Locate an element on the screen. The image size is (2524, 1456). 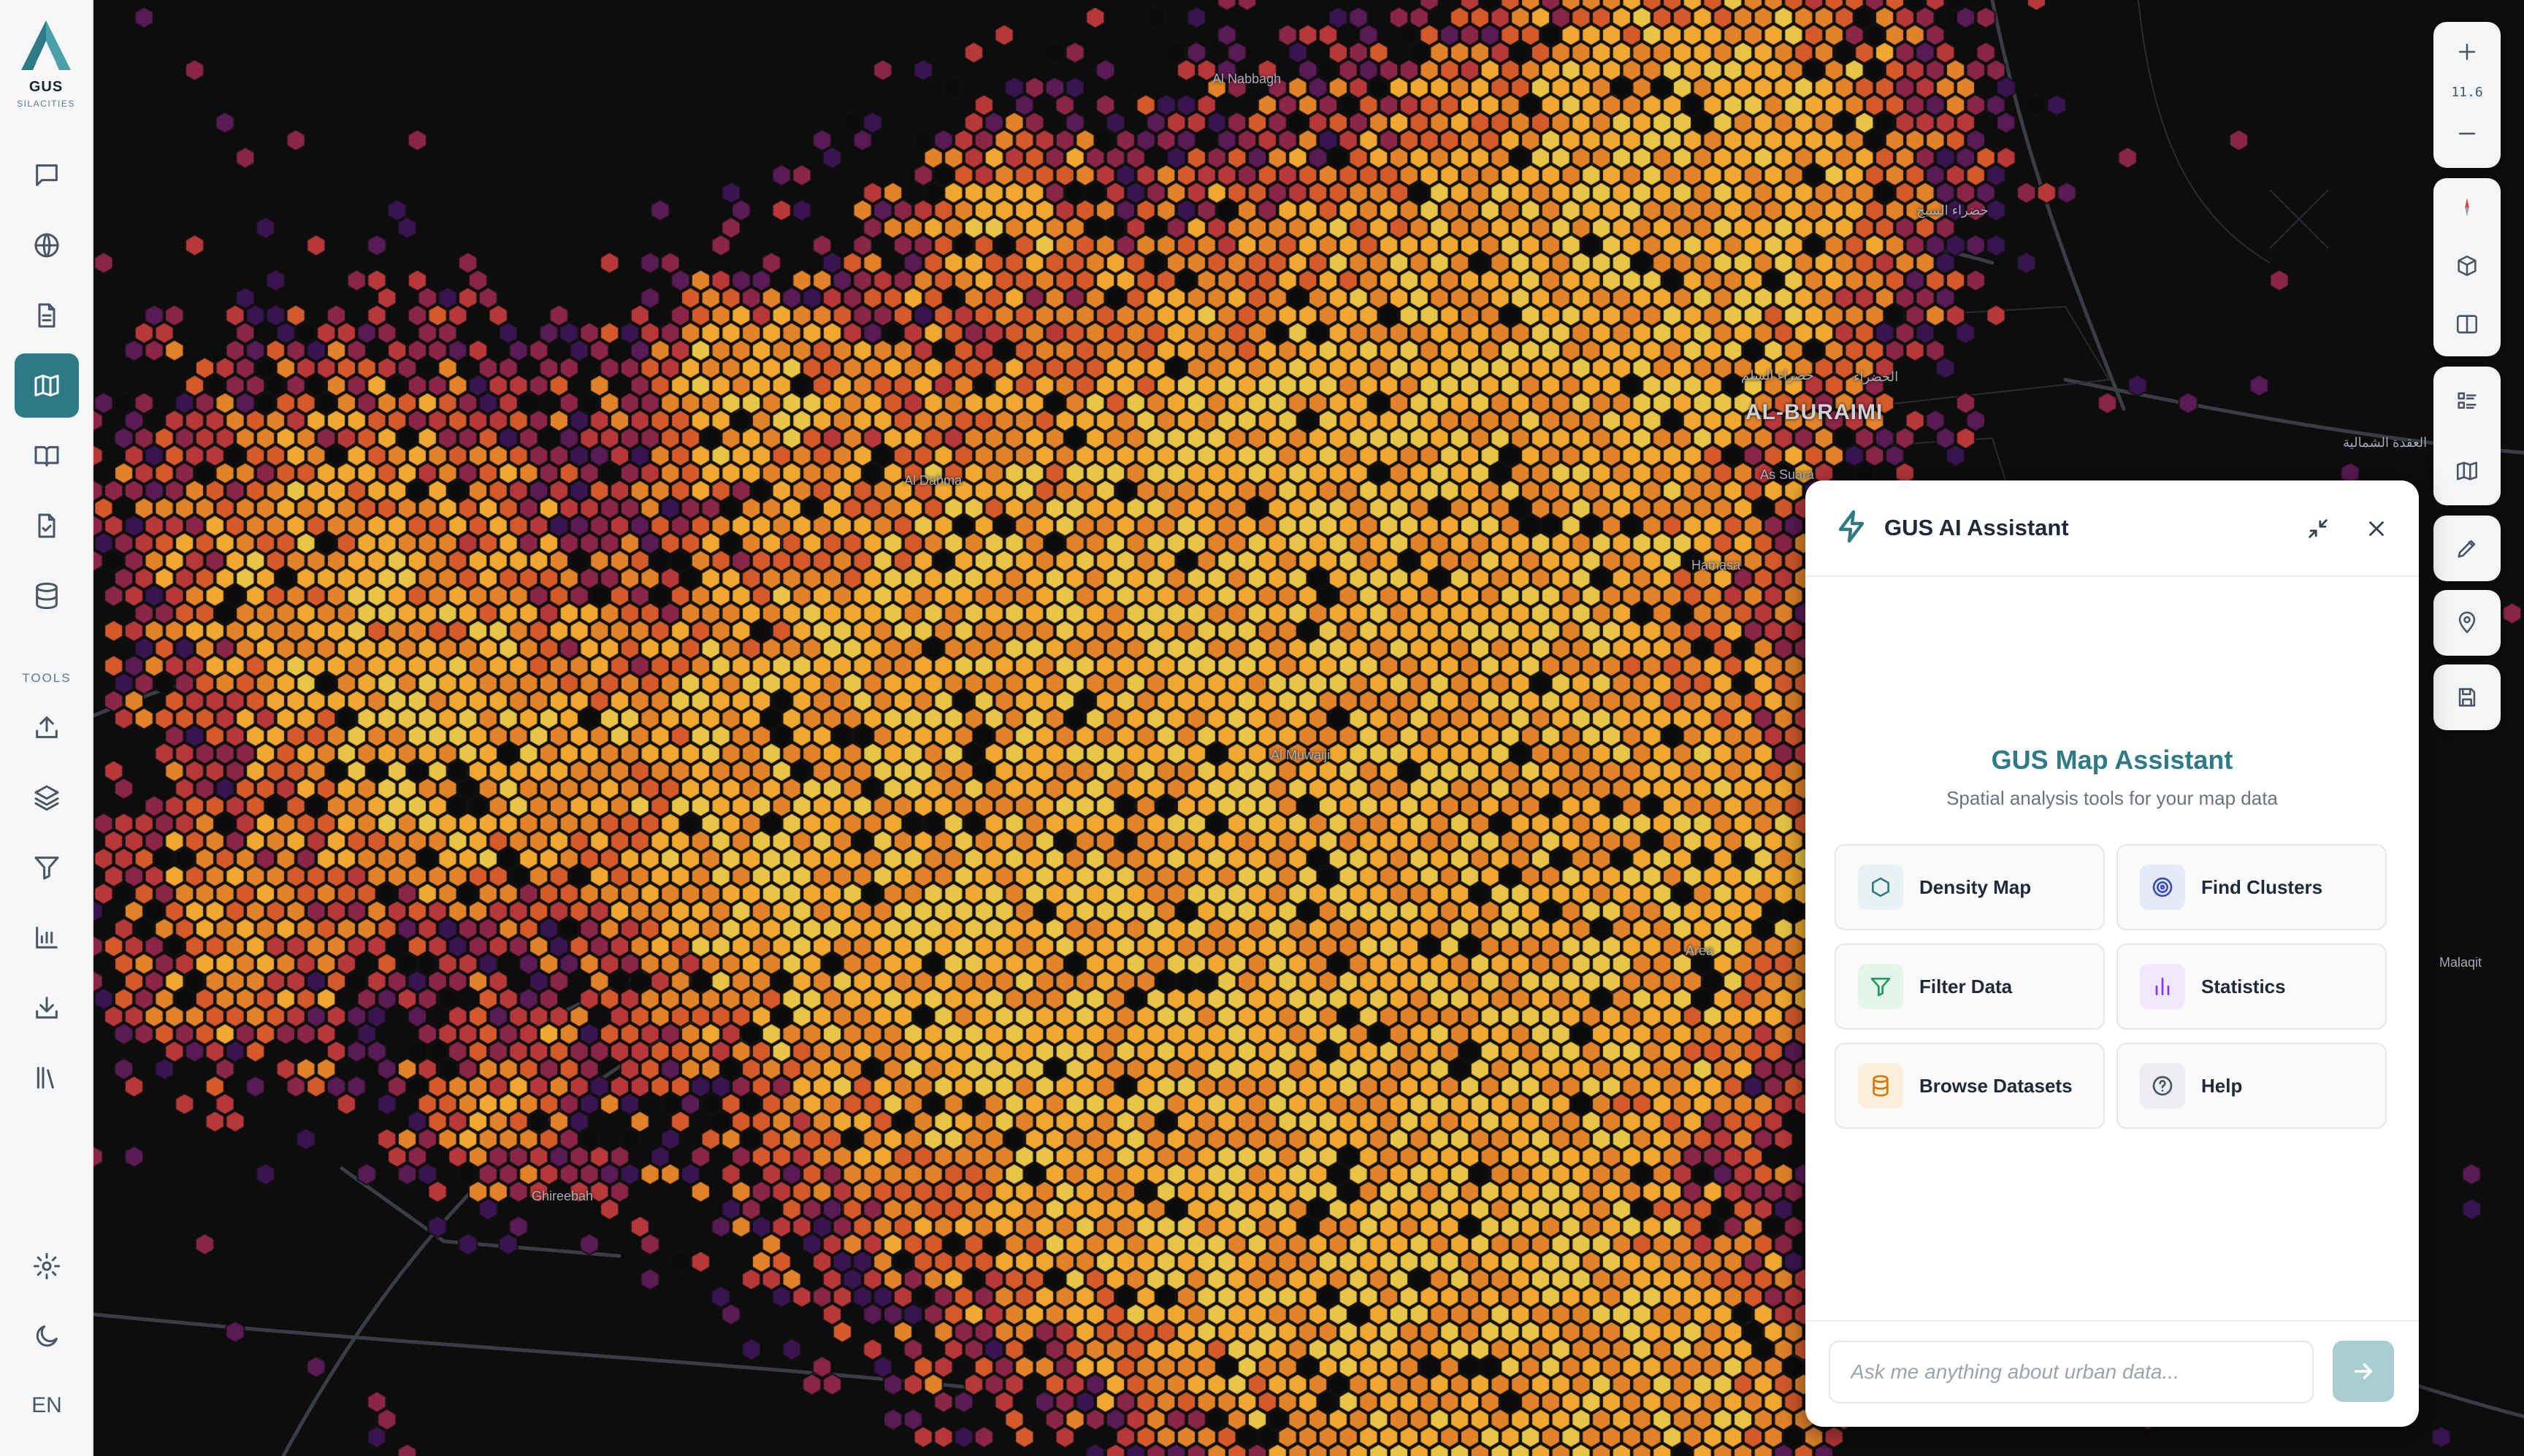
action-label: Statistics is located at coordinates (2243, 986).